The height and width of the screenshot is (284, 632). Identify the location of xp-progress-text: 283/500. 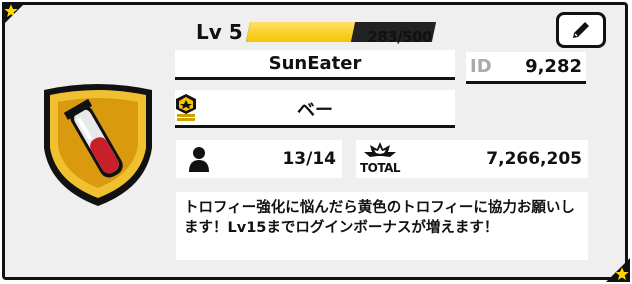
(399, 37).